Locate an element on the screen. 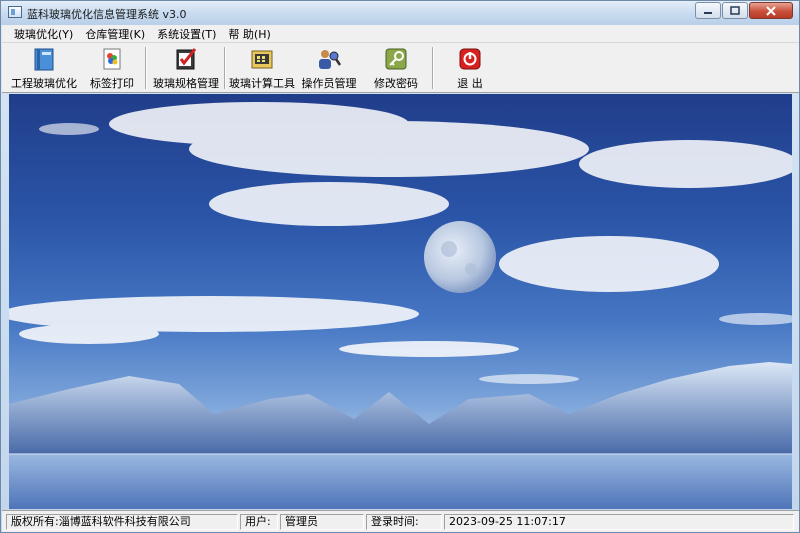  maximize-button is located at coordinates (735, 10).